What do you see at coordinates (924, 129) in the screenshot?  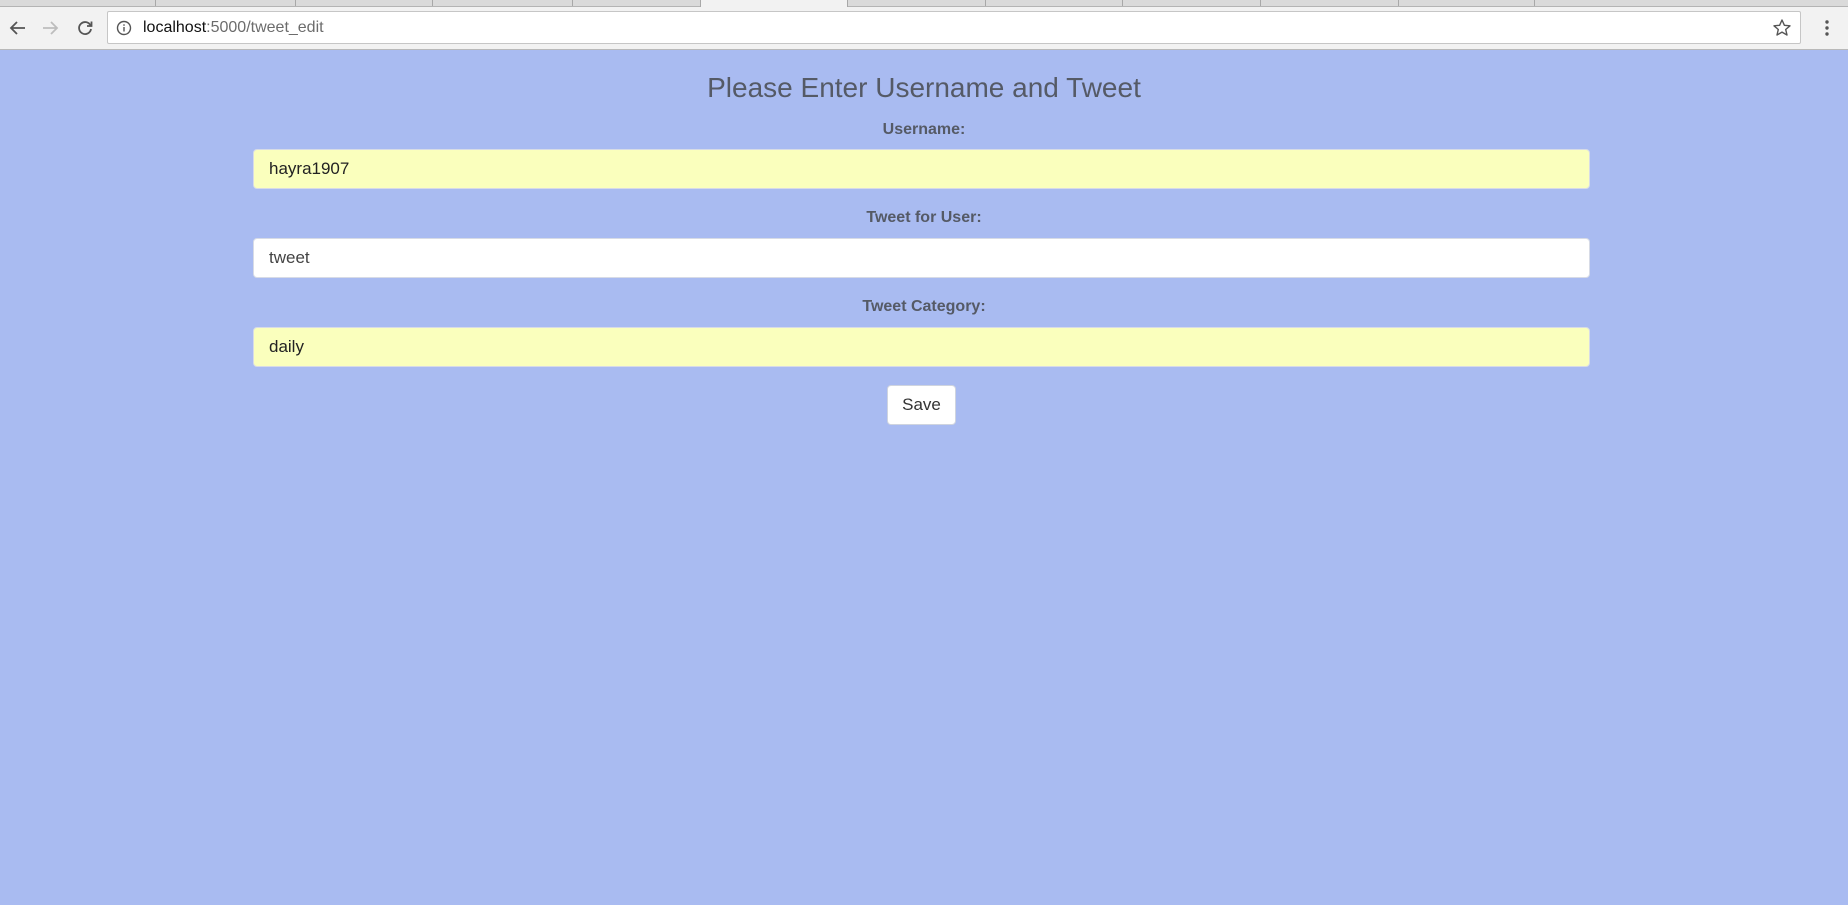 I see `username-label: Username:` at bounding box center [924, 129].